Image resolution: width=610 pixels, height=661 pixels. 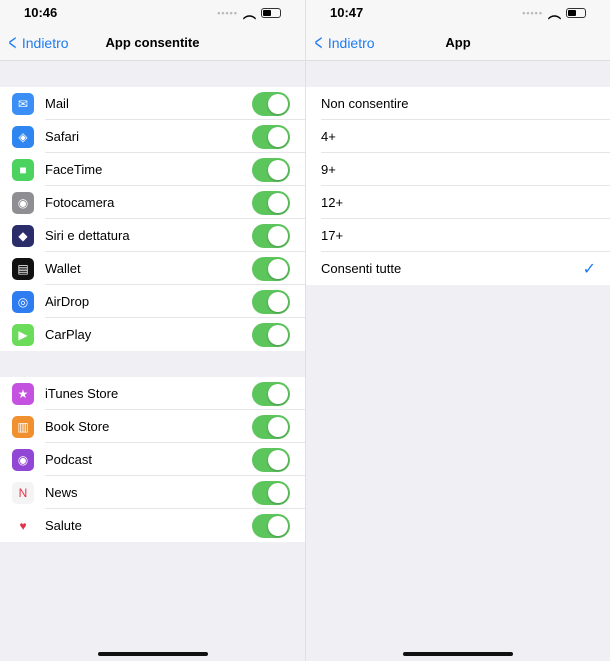 I want to click on option-label: 17+, so click(x=332, y=235).